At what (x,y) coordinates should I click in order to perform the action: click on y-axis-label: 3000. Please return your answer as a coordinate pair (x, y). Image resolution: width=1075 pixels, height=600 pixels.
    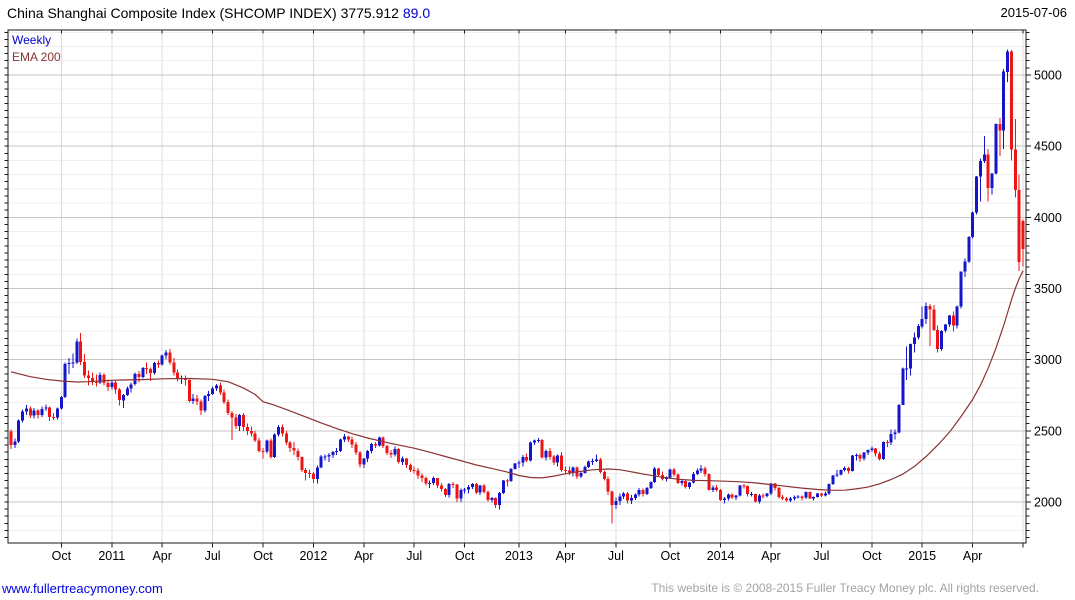
    Looking at the image, I should click on (1048, 360).